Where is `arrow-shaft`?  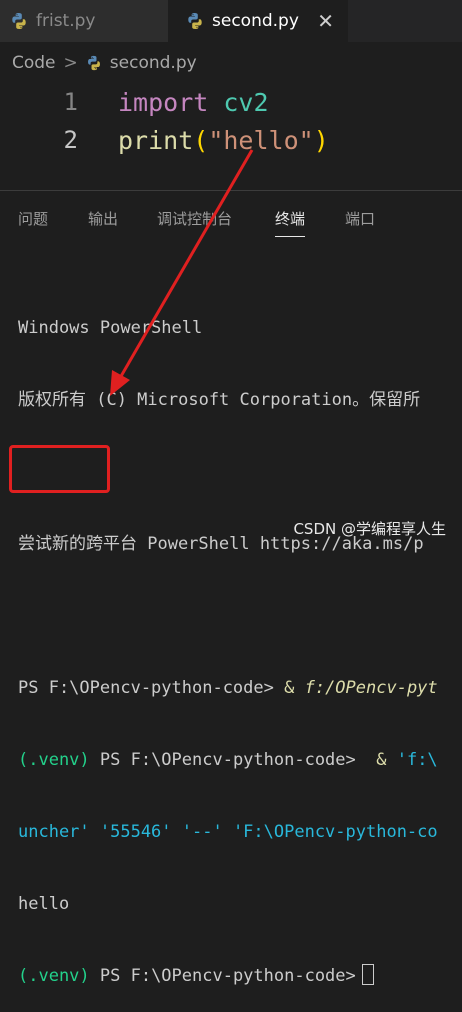
arrow-shaft is located at coordinates (186, 264).